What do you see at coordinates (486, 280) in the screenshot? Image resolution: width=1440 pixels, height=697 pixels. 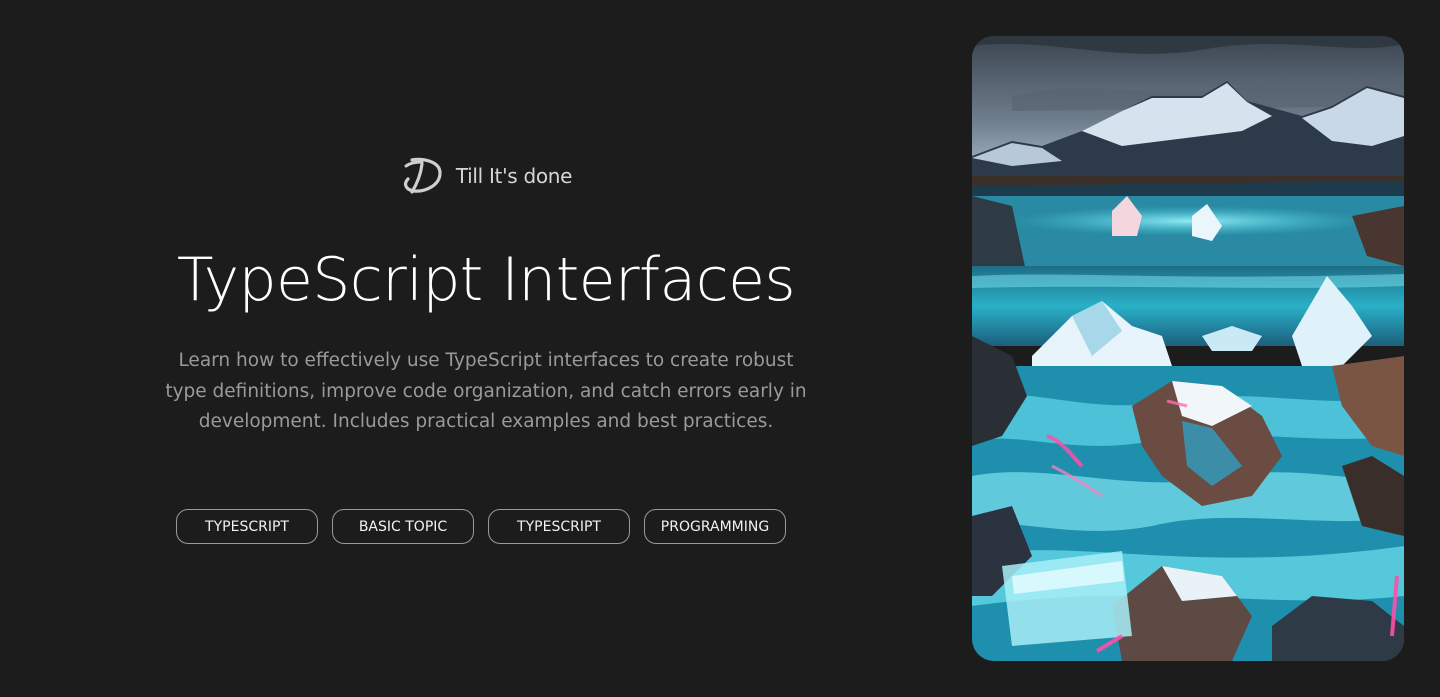 I see `page-title: TypeScript Interfaces` at bounding box center [486, 280].